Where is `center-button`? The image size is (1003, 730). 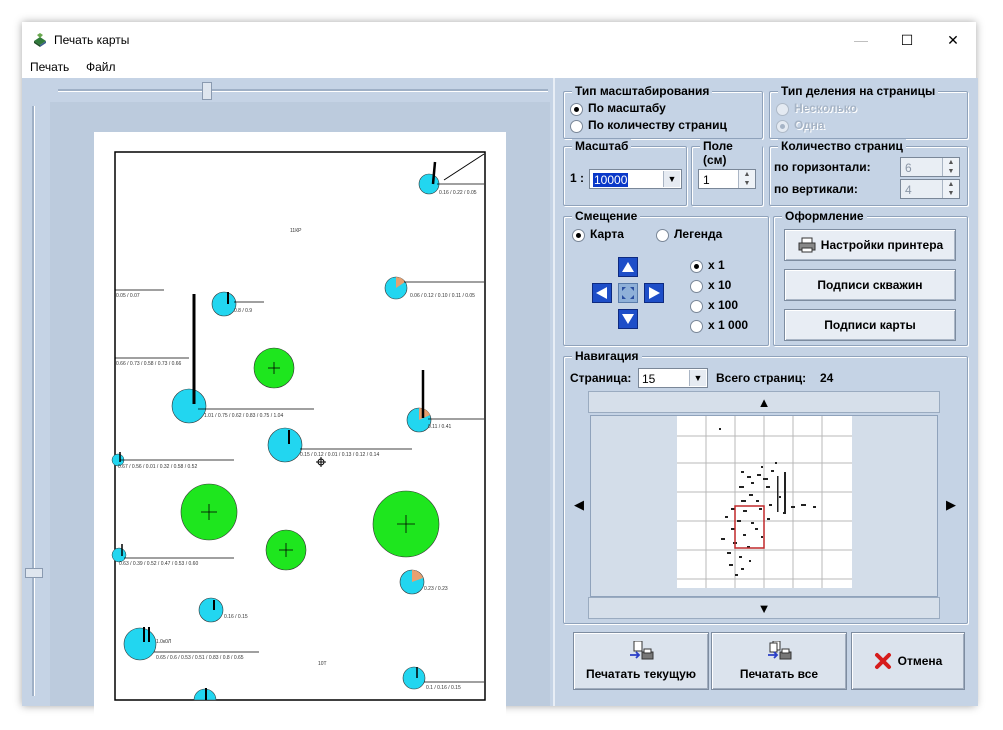
center-button is located at coordinates (628, 293).